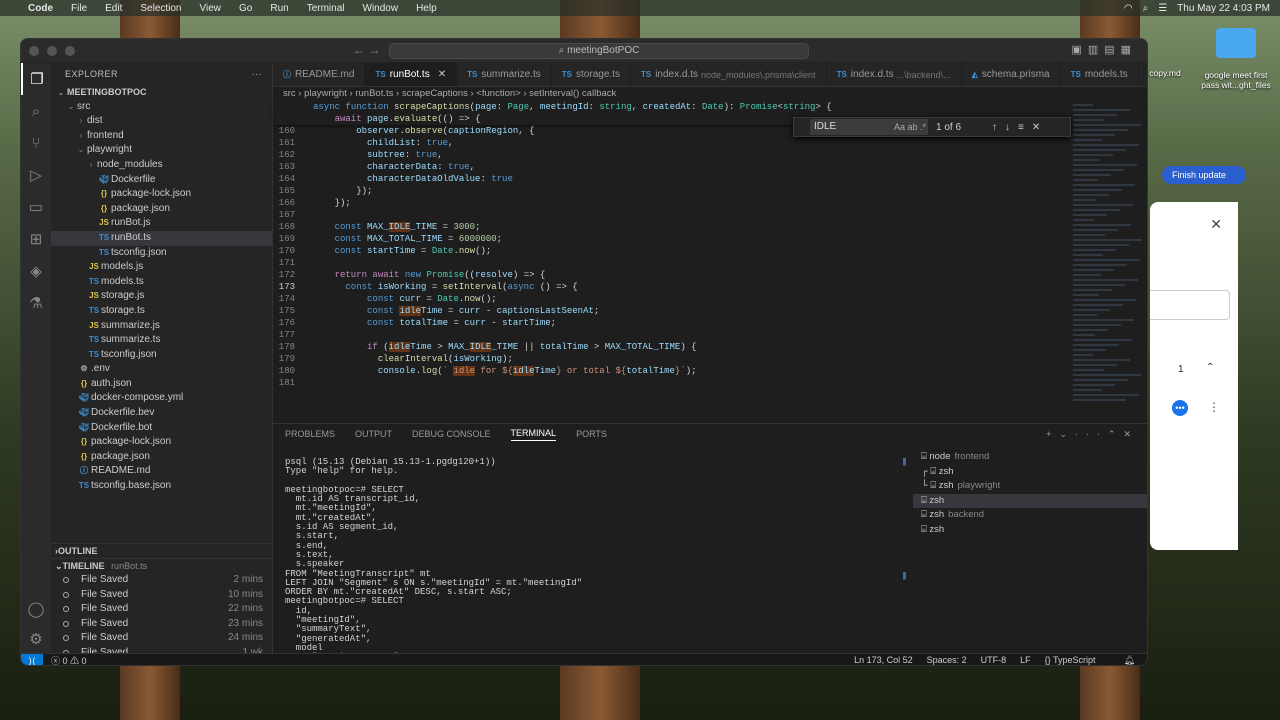 The width and height of the screenshot is (1280, 720). What do you see at coordinates (710, 335) in the screenshot?
I see `code-line: 177` at bounding box center [710, 335].